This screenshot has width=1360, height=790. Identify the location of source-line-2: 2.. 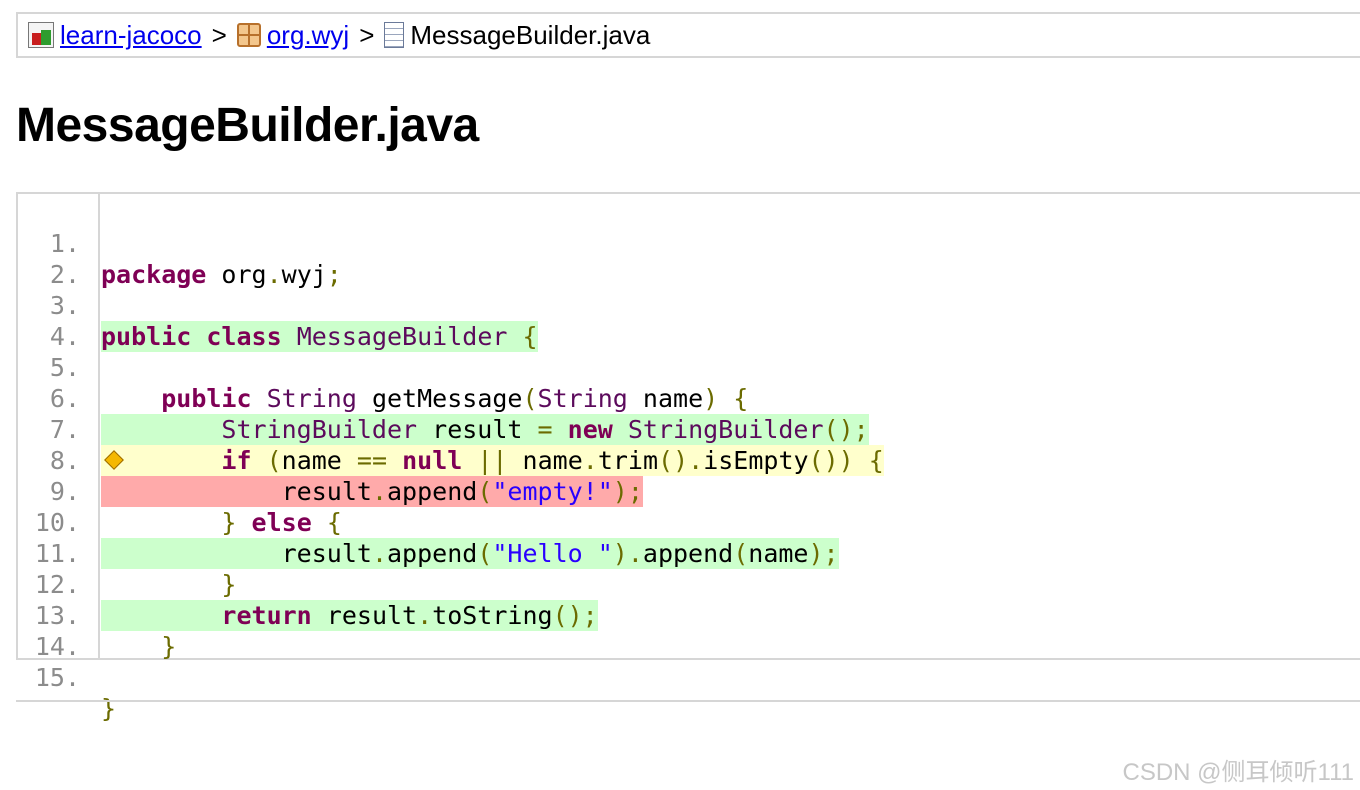
(689, 258).